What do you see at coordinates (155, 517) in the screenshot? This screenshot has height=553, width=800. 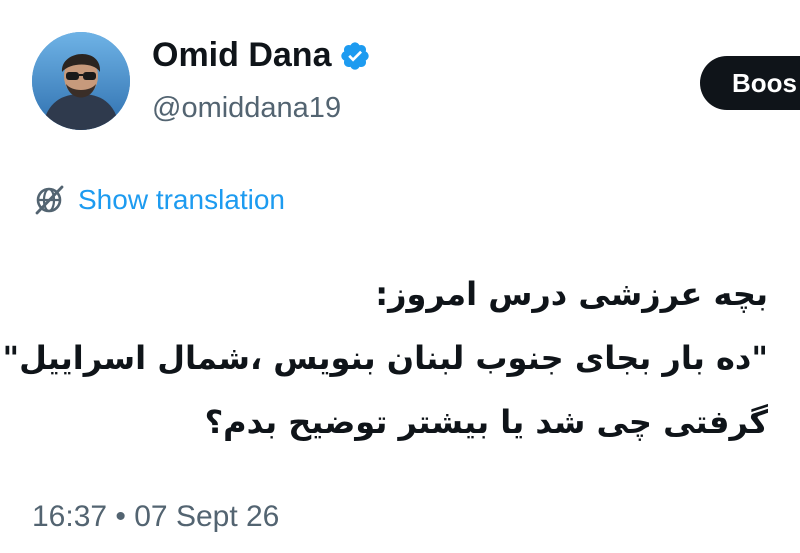 I see `tweet-timestamp: 16:37 • 07 Sept 26` at bounding box center [155, 517].